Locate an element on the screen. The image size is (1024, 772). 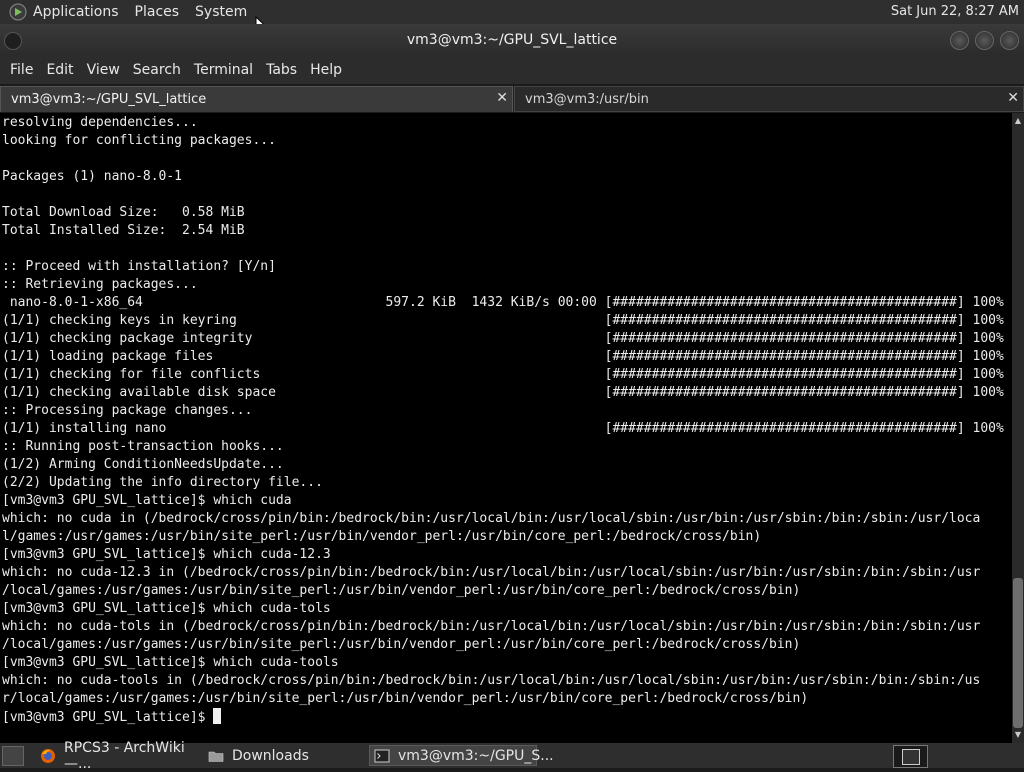
menu-terminal: Terminal is located at coordinates (223, 70).